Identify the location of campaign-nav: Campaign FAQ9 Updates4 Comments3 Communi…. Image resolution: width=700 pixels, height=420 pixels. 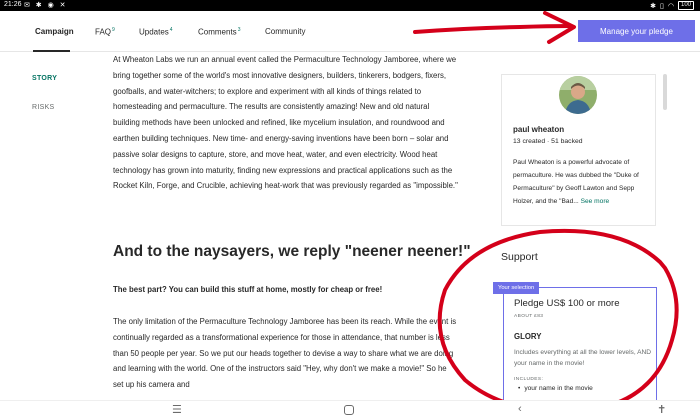
(350, 31).